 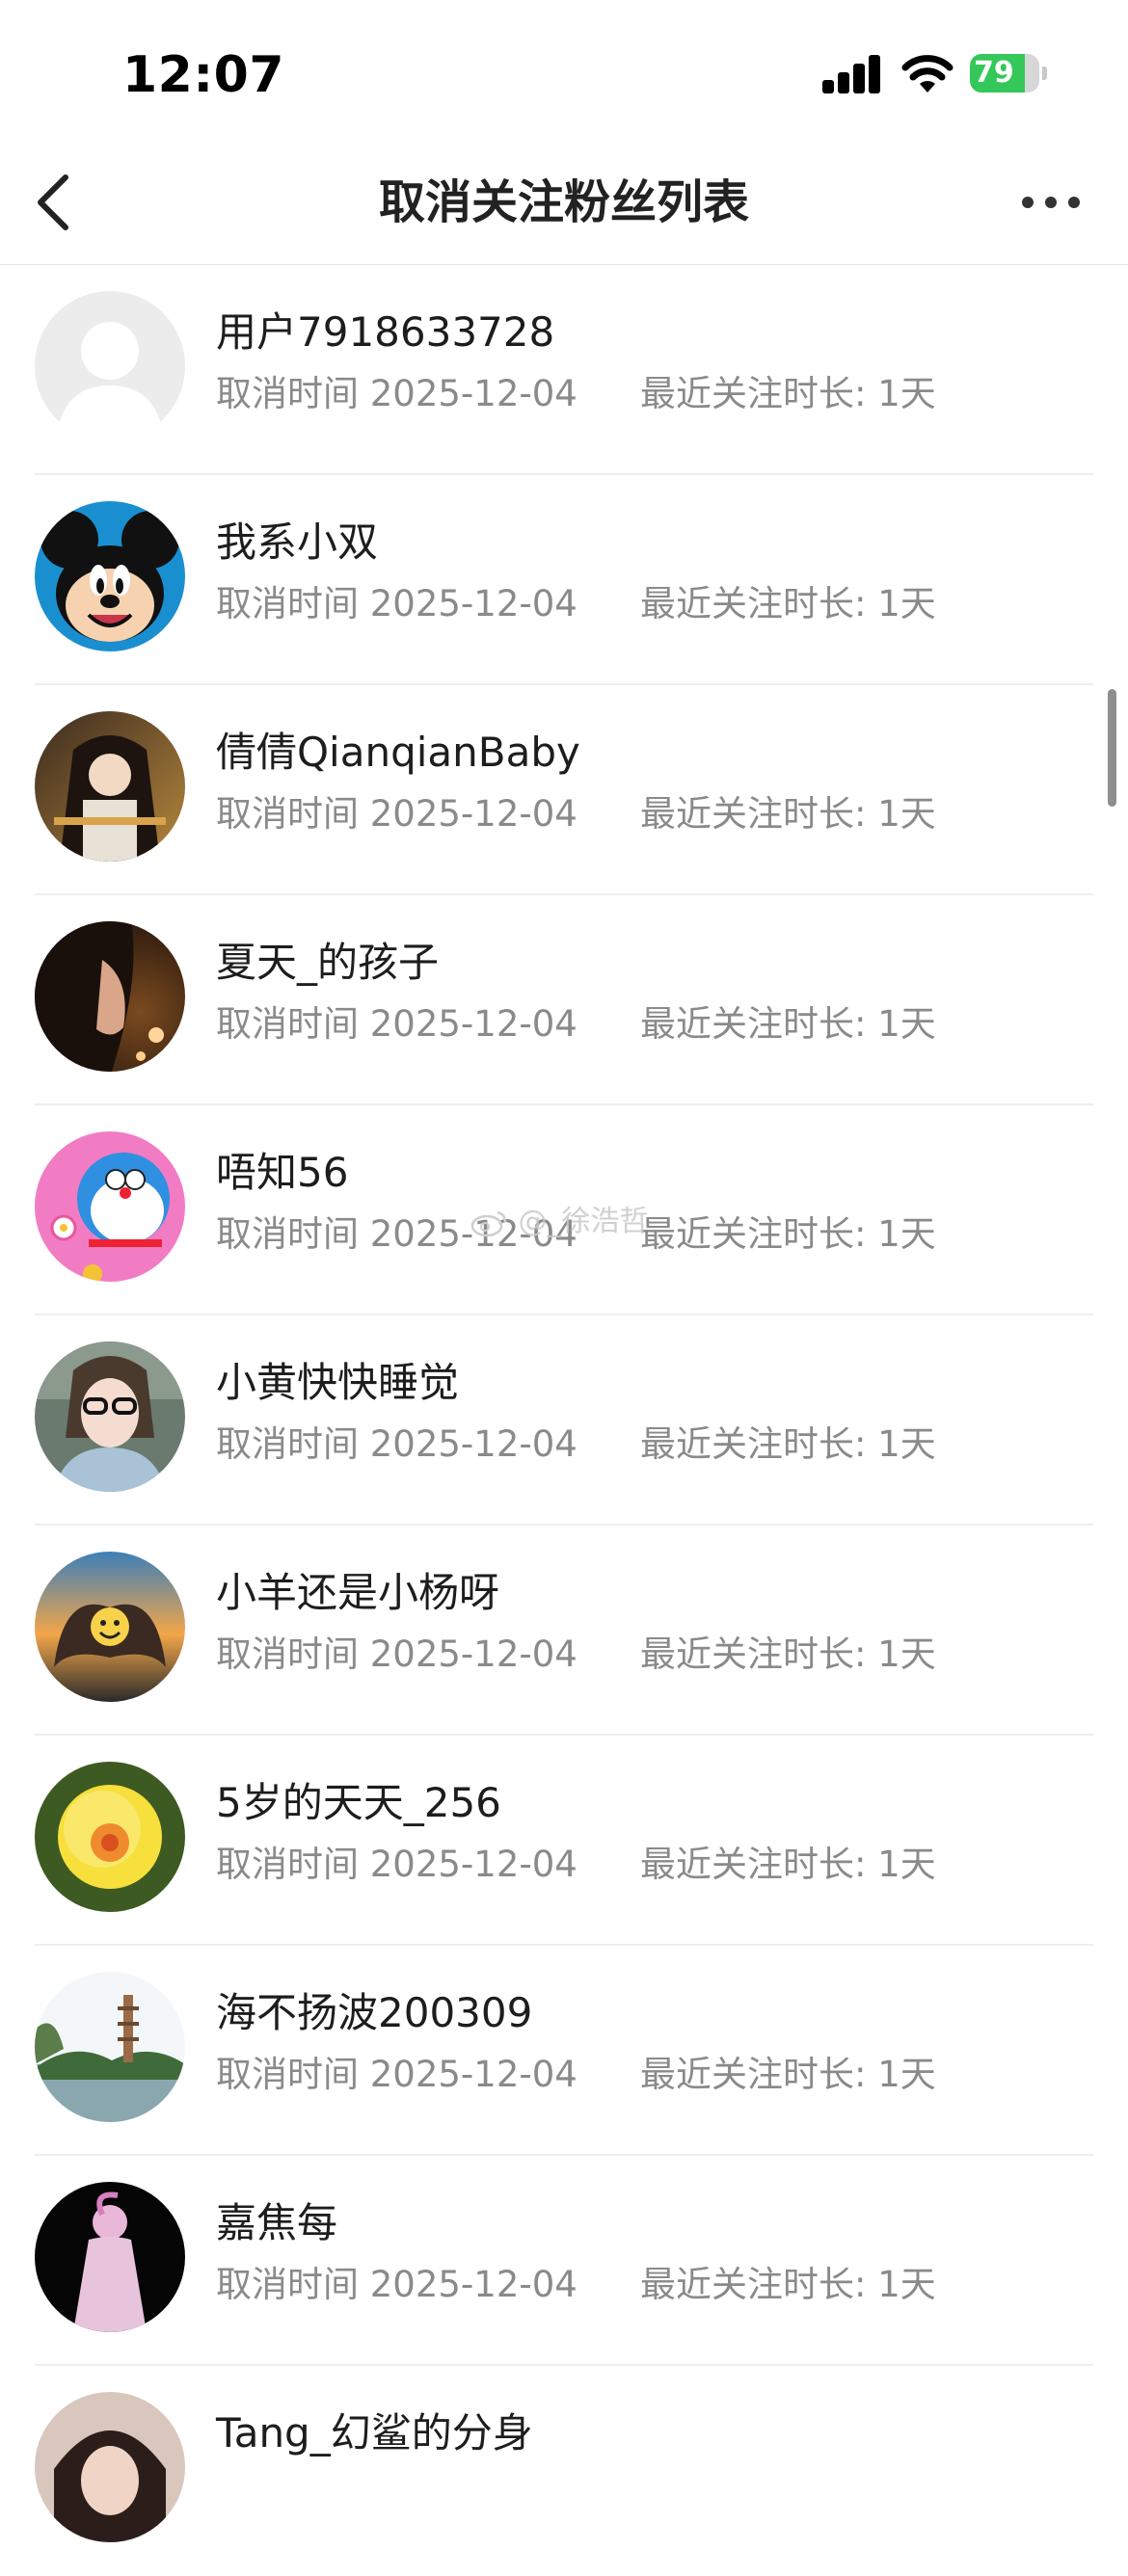 I want to click on fan-name: 用户7918633728, so click(x=385, y=332).